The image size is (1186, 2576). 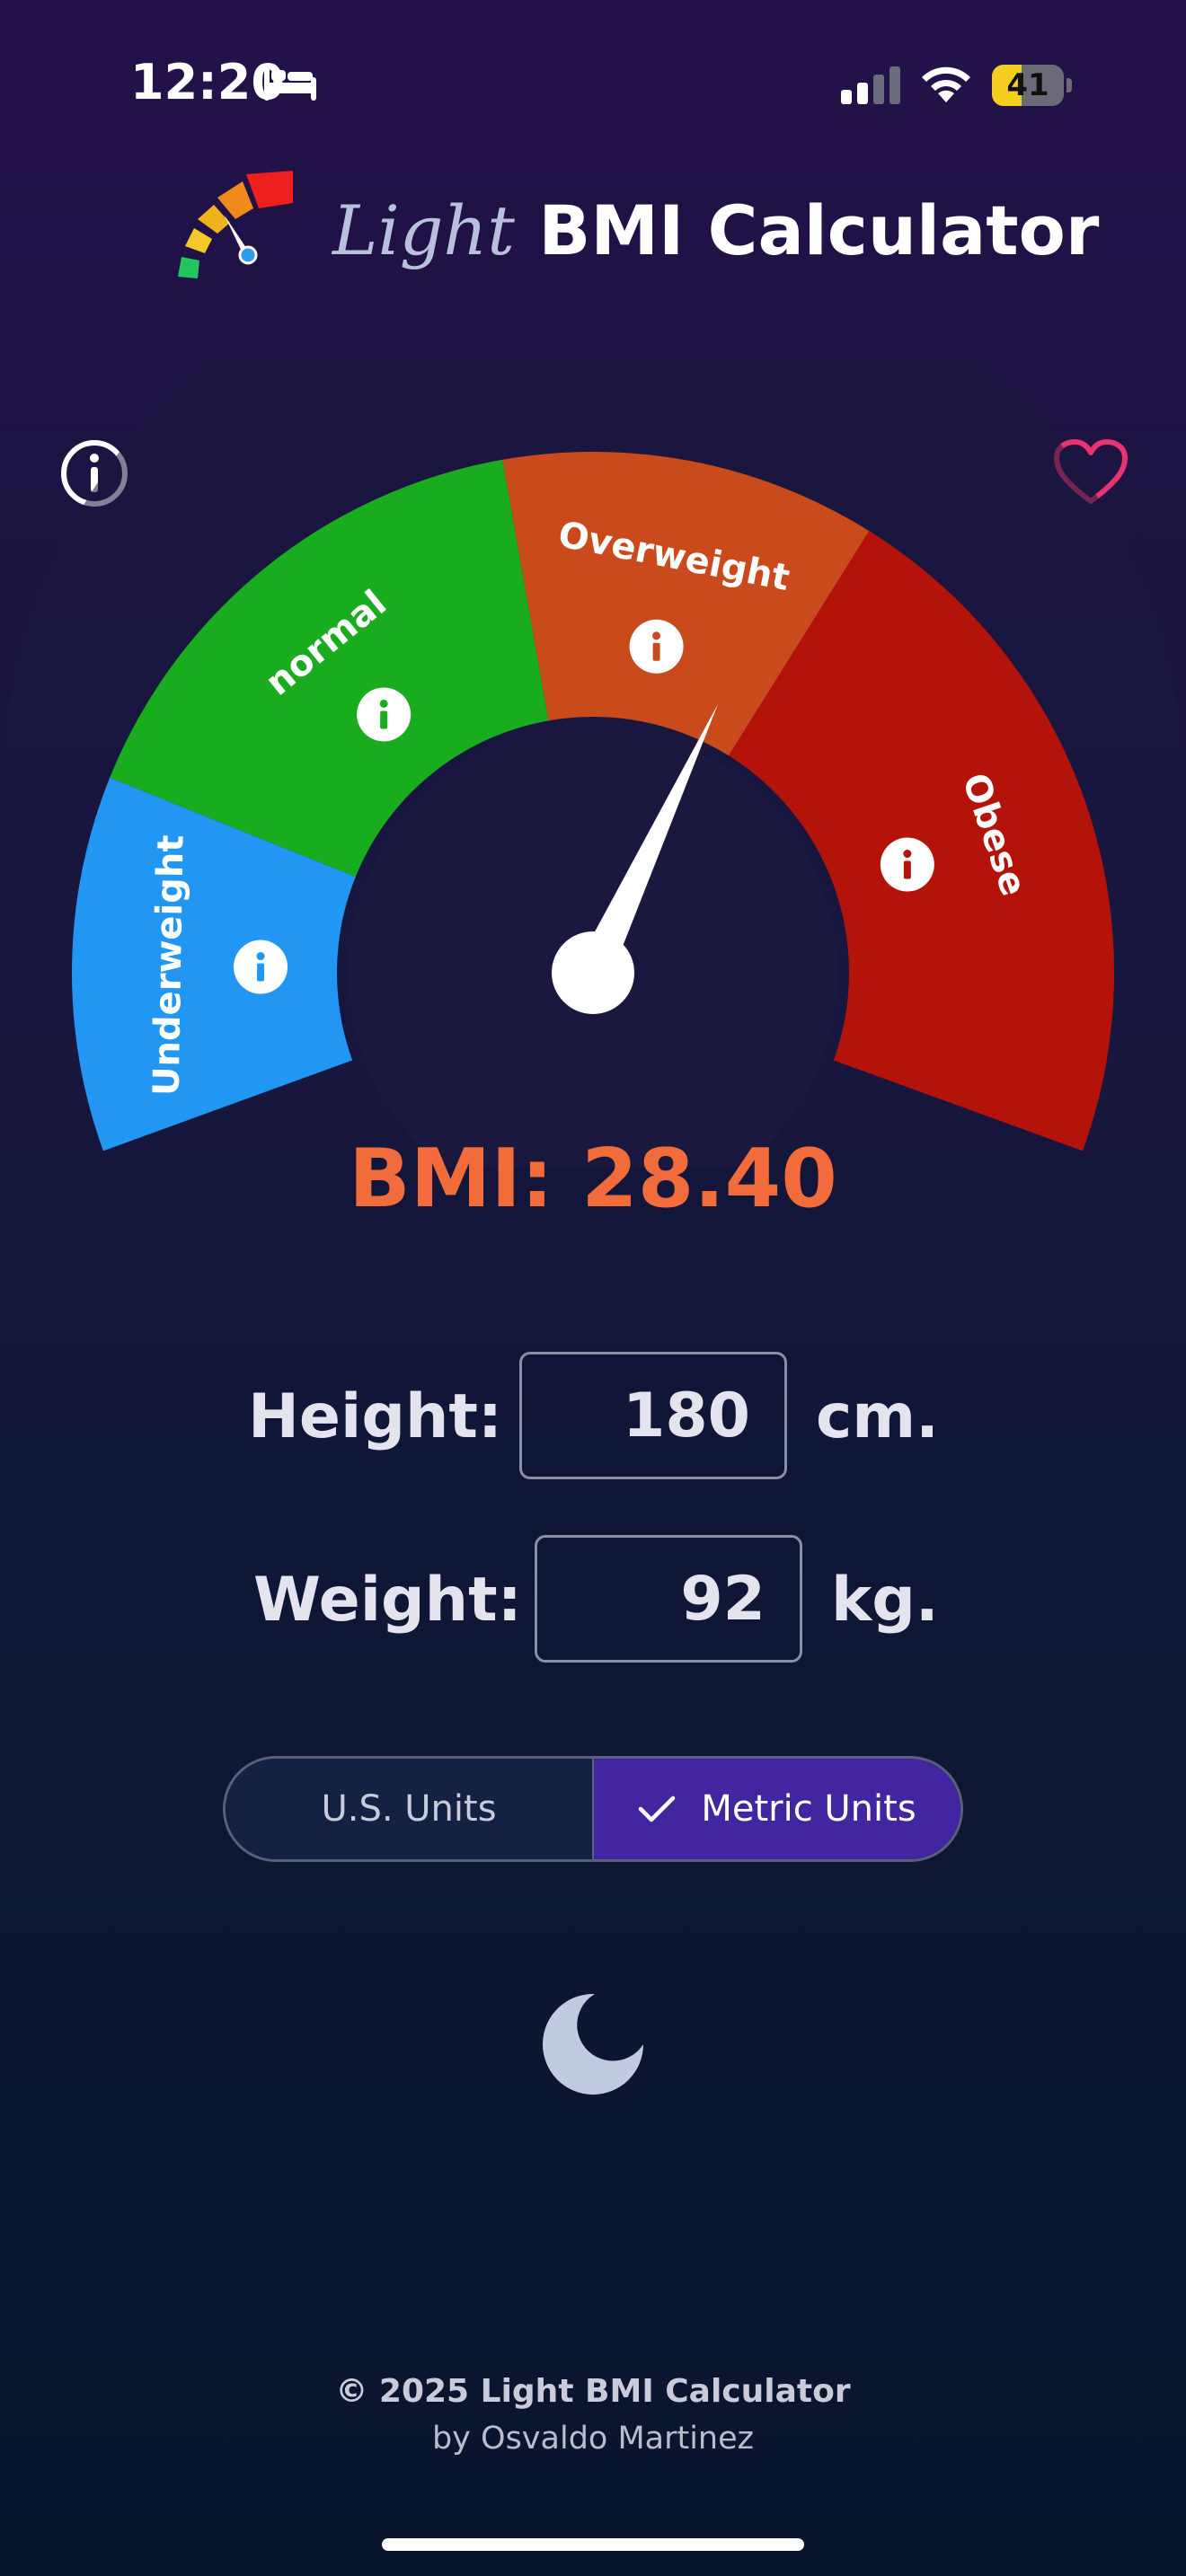 What do you see at coordinates (593, 2044) in the screenshot?
I see `moon-icon` at bounding box center [593, 2044].